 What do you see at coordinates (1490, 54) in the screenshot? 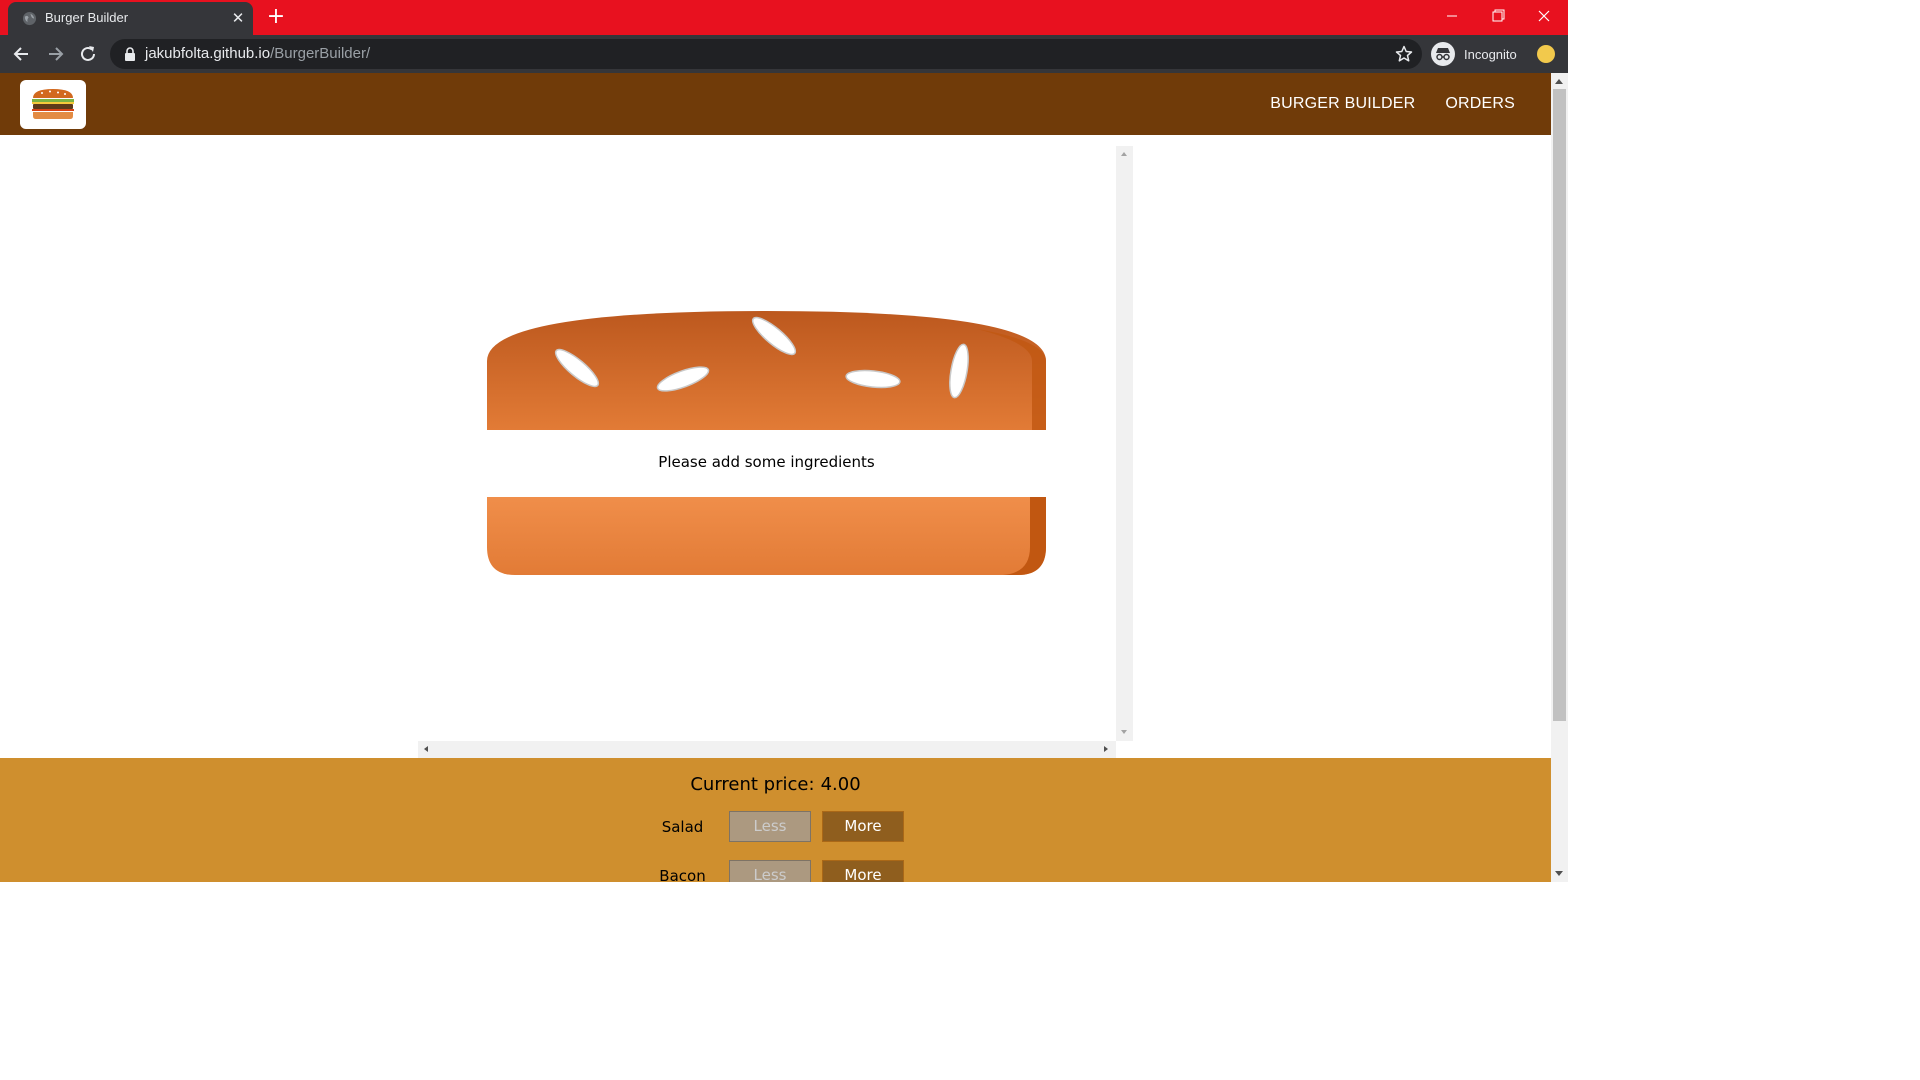
I see `incognito-label: Incognito` at bounding box center [1490, 54].